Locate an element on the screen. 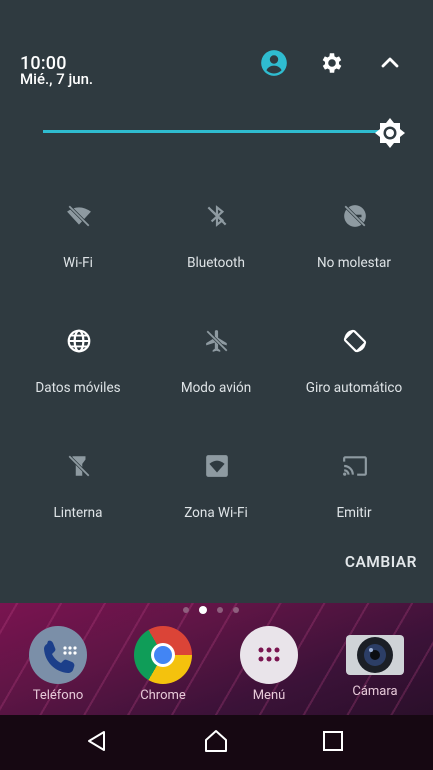 The image size is (433, 770). tile-cast: Emitir is located at coordinates (354, 498).